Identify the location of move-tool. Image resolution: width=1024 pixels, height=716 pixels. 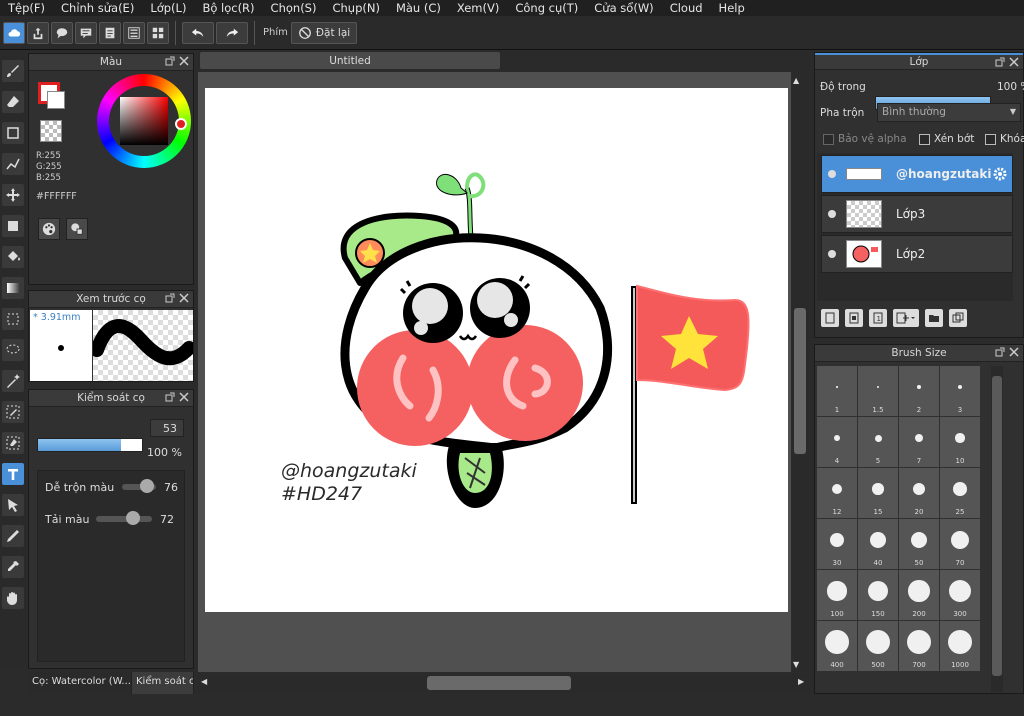
(13, 195).